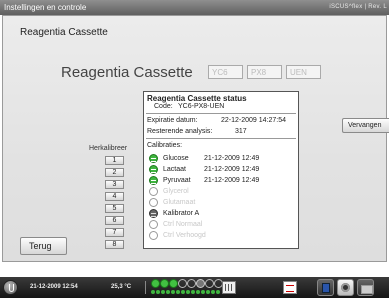  Describe the element at coordinates (180, 131) in the screenshot. I see `remaining-label: Resterende analysis:` at that location.